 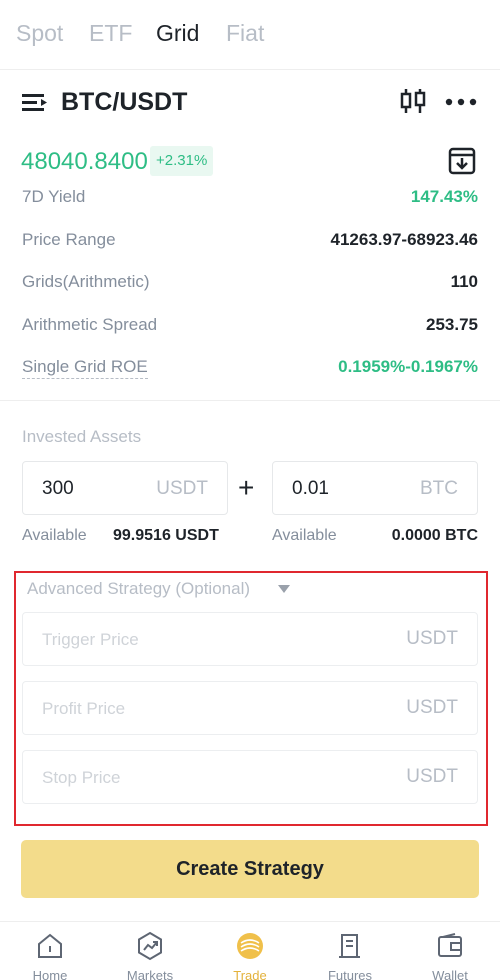 What do you see at coordinates (250, 708) in the screenshot?
I see `profit-price-input: Profit Price USDT` at bounding box center [250, 708].